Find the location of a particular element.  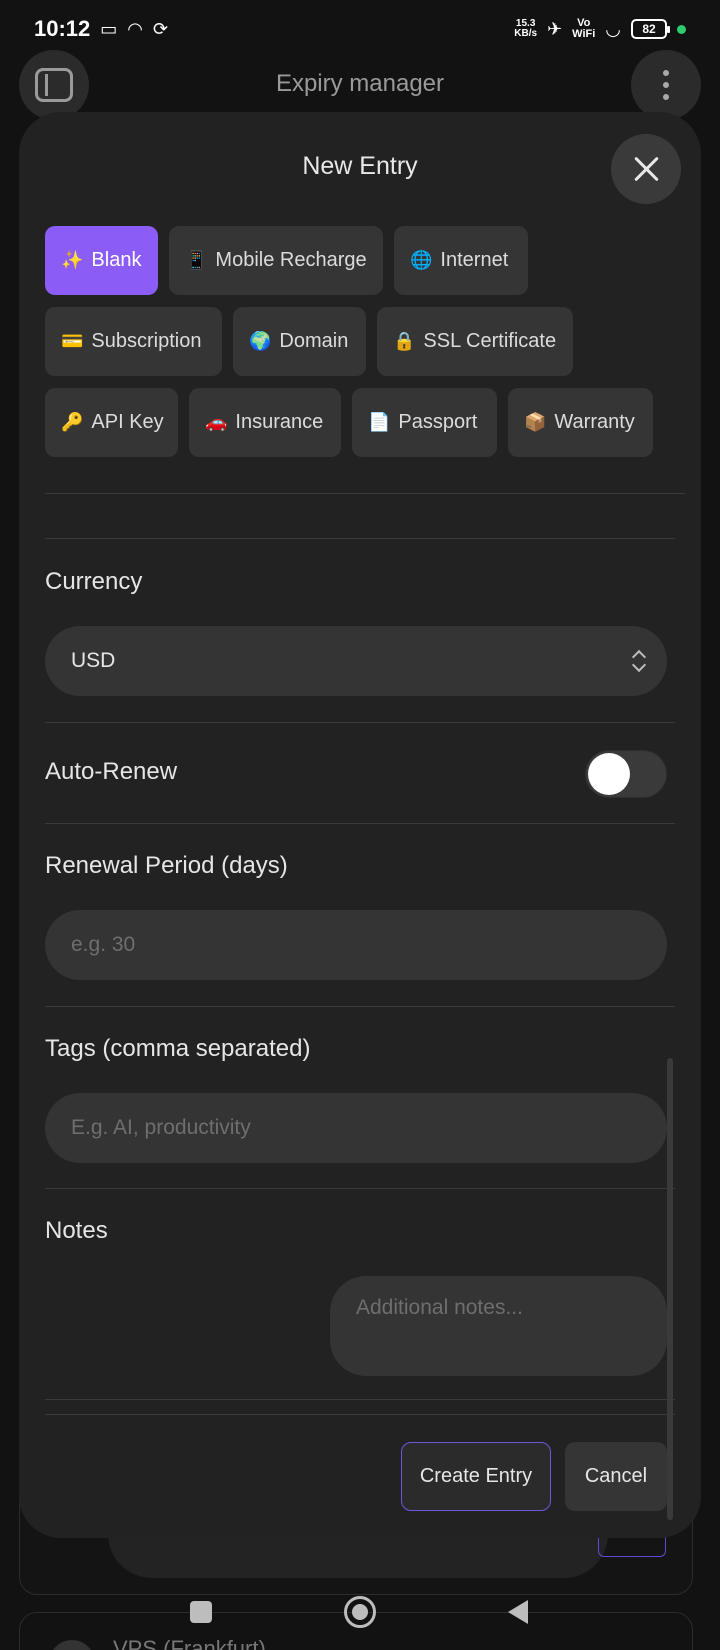

privacy-dot-icon is located at coordinates (681, 29).